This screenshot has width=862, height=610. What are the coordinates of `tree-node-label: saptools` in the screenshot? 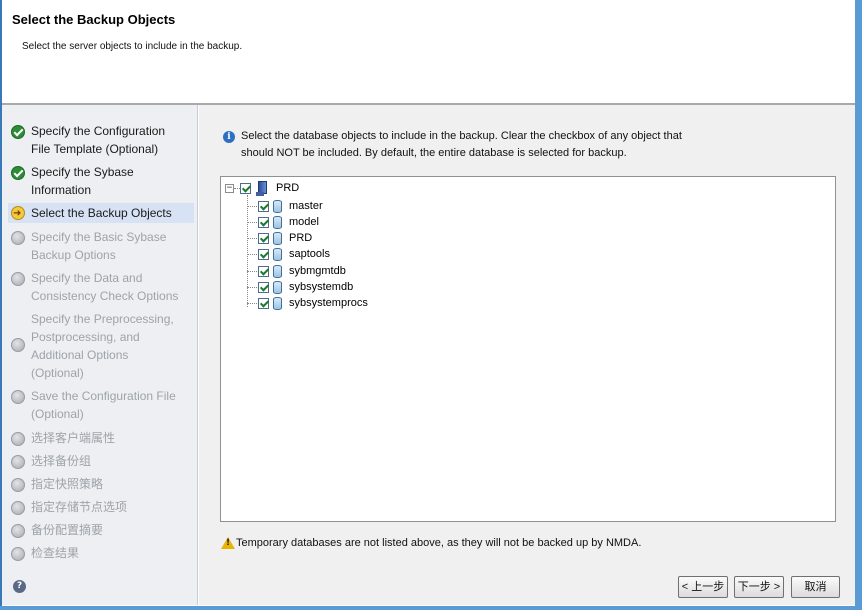 It's located at (309, 254).